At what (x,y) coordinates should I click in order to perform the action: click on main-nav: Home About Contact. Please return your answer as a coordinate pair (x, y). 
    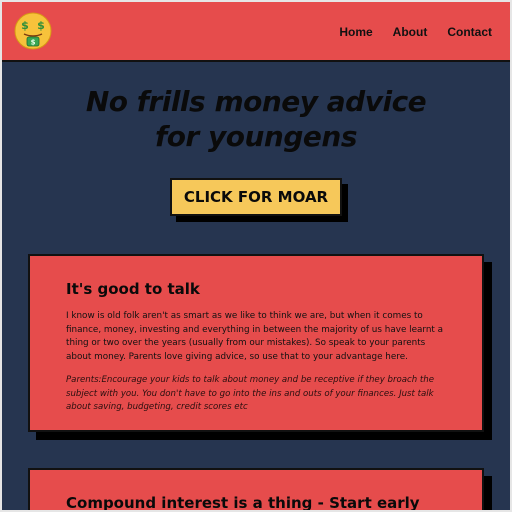
    Looking at the image, I should click on (415, 32).